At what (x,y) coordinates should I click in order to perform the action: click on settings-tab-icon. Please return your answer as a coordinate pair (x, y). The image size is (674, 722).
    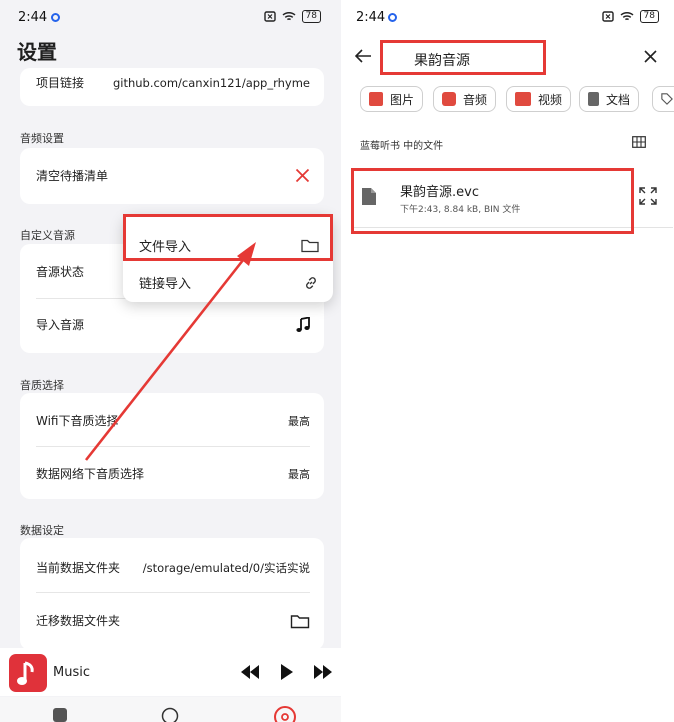
    Looking at the image, I should click on (285, 713).